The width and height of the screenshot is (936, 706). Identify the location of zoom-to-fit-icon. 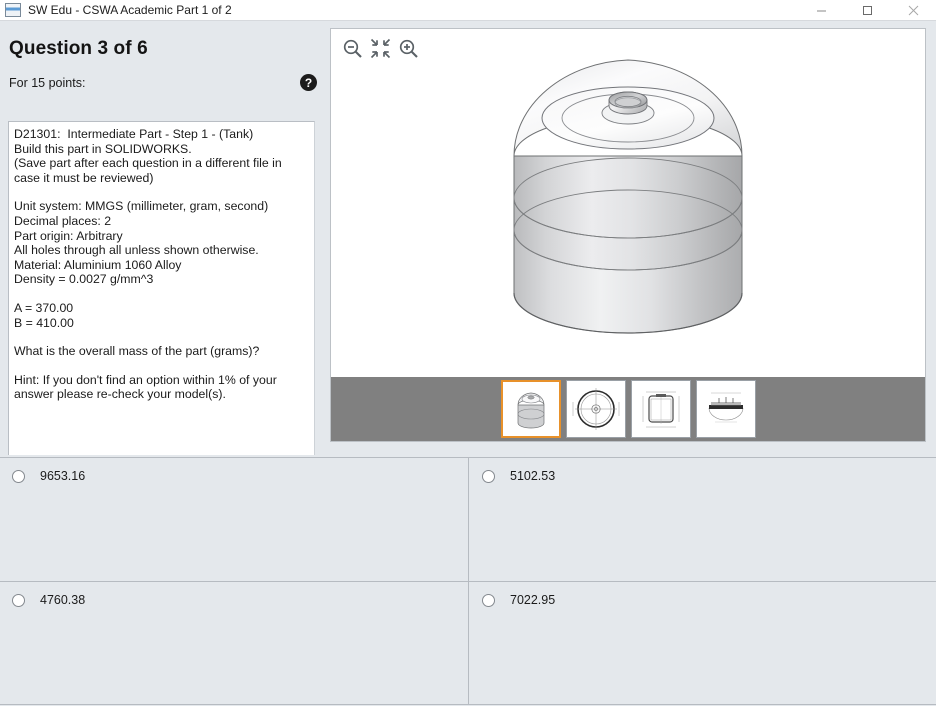
(380, 48).